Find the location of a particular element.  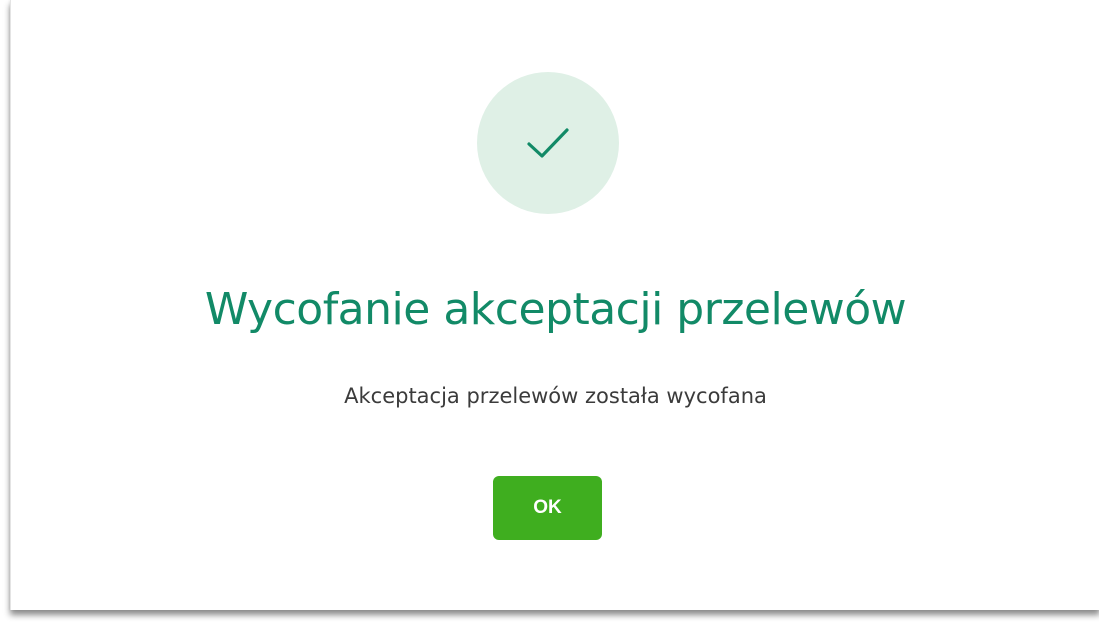

checkmark-icon is located at coordinates (548, 143).